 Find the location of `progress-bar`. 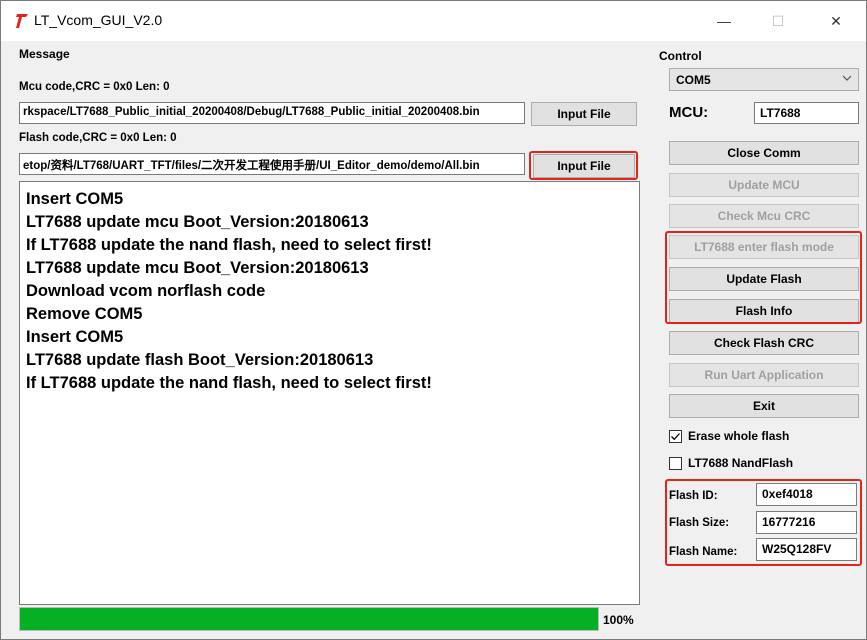

progress-bar is located at coordinates (309, 619).